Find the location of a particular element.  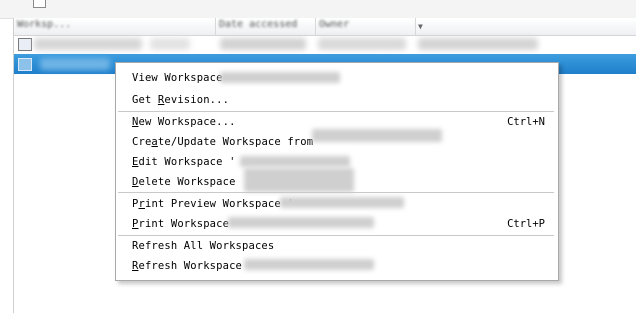

menu-mnemonic: E is located at coordinates (135, 162).